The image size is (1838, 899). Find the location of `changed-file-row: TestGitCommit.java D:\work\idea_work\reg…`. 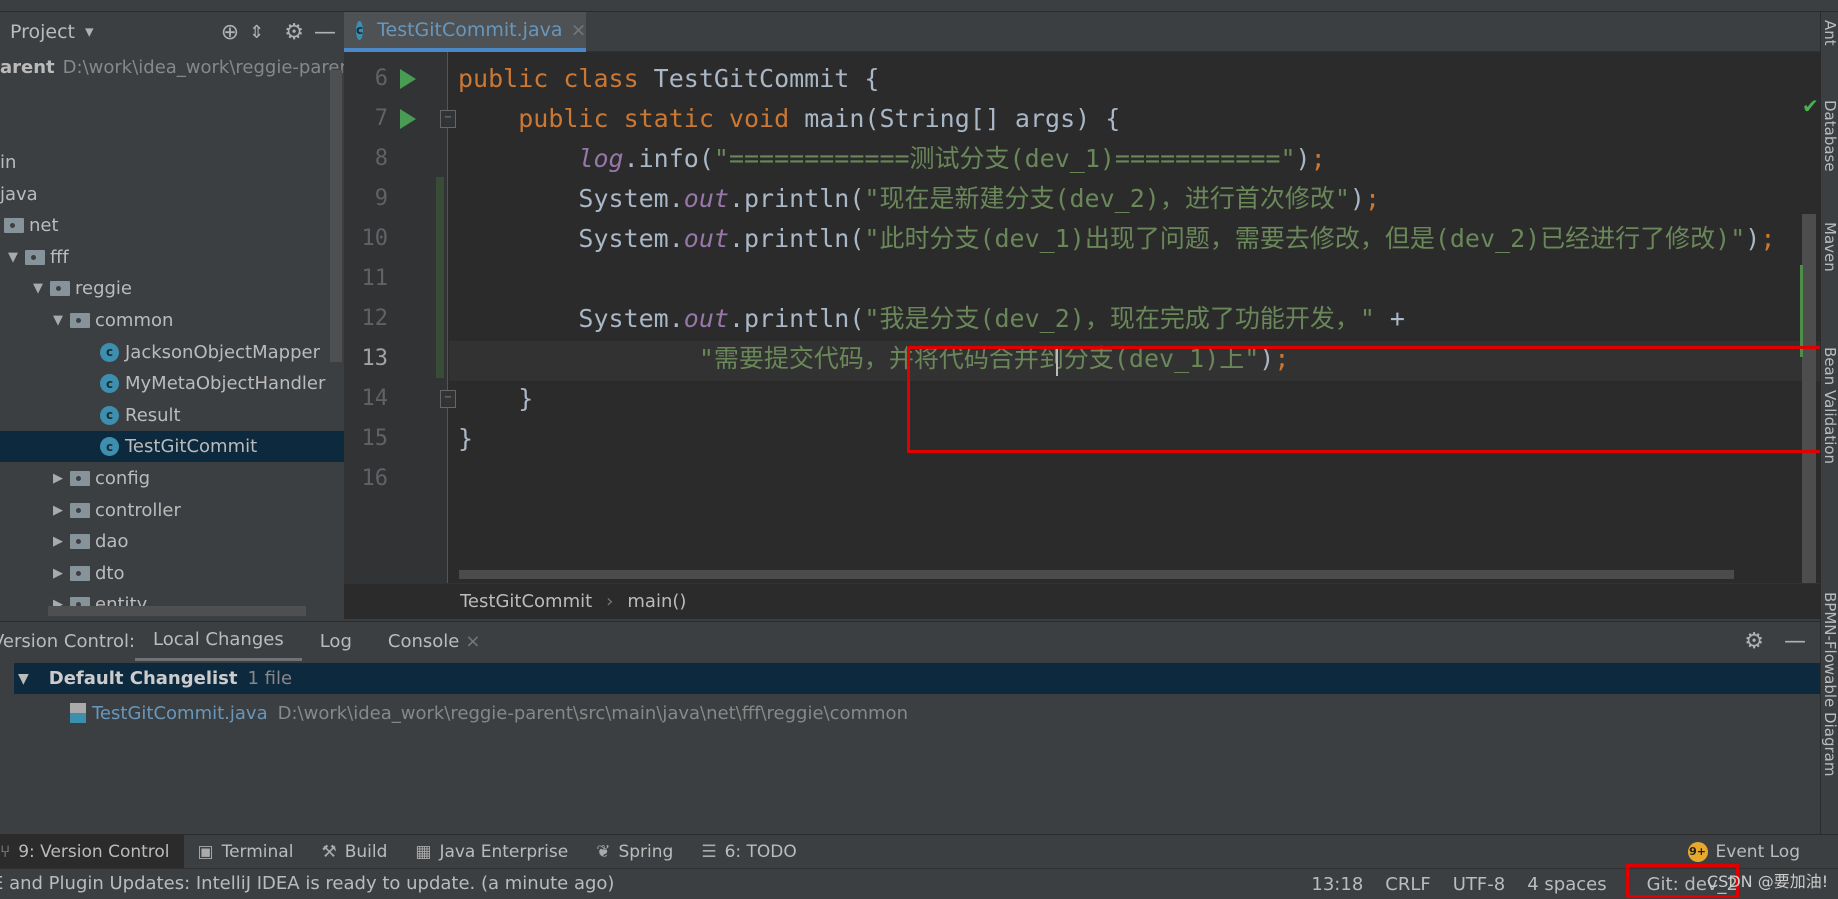

changed-file-row: TestGitCommit.java D:\work\idea_work\reg… is located at coordinates (489, 713).